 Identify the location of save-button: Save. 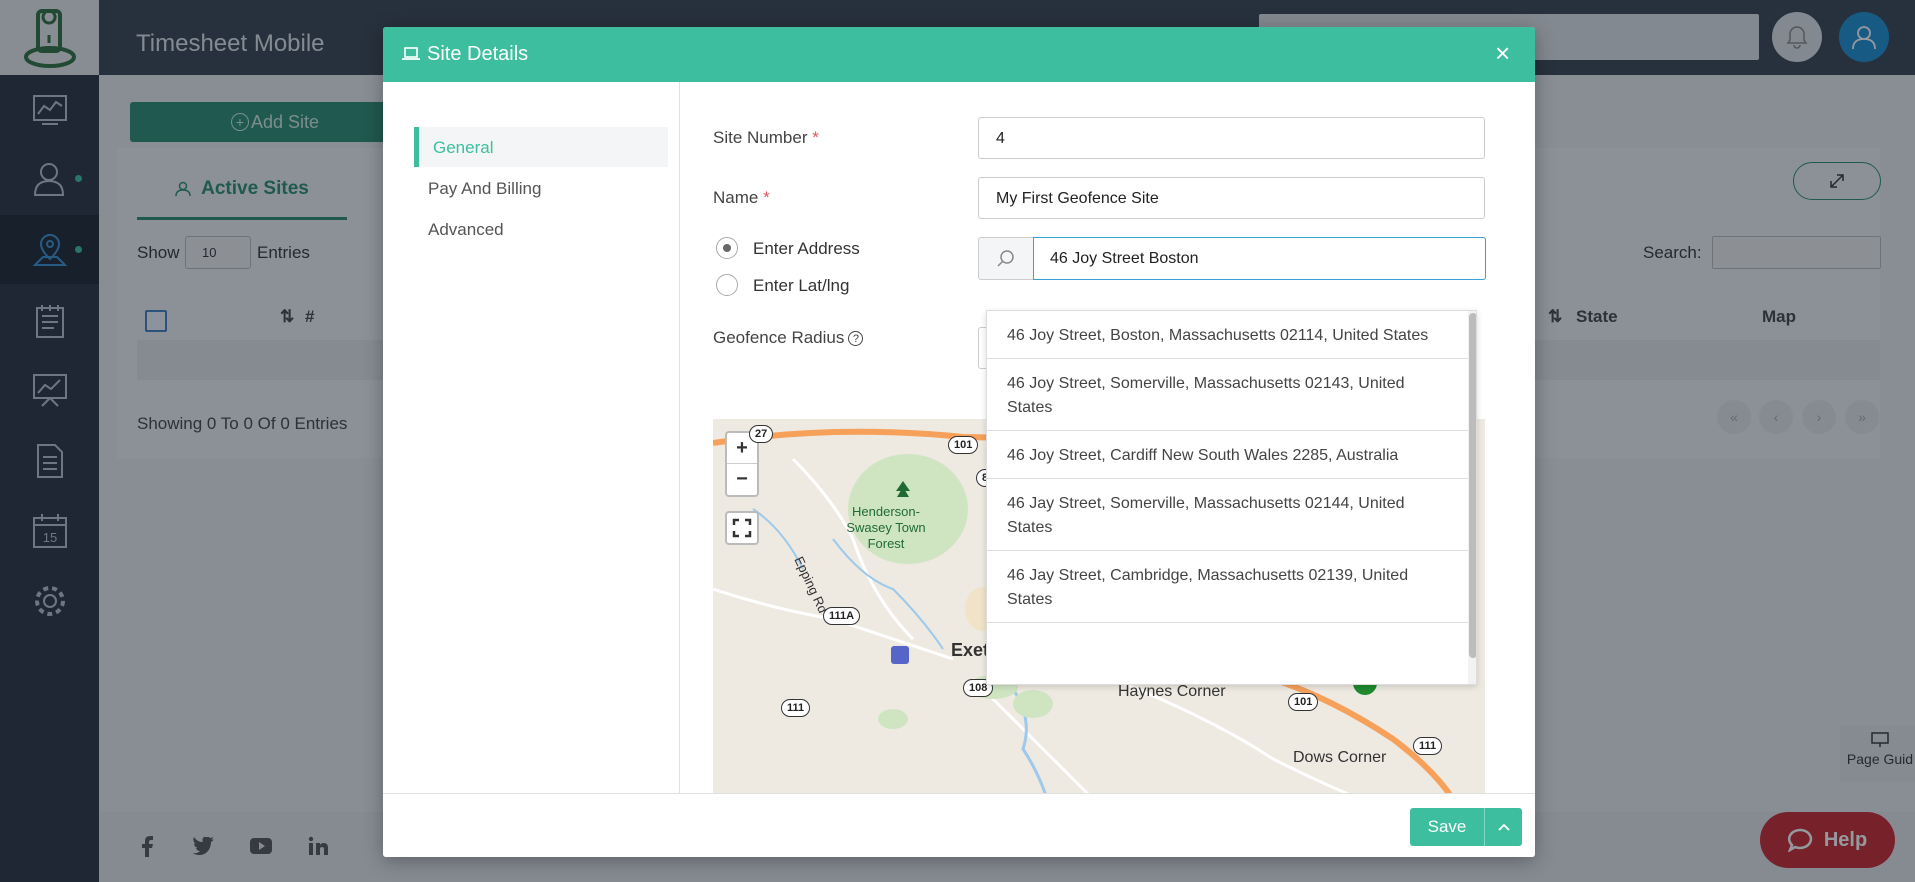
(1466, 827).